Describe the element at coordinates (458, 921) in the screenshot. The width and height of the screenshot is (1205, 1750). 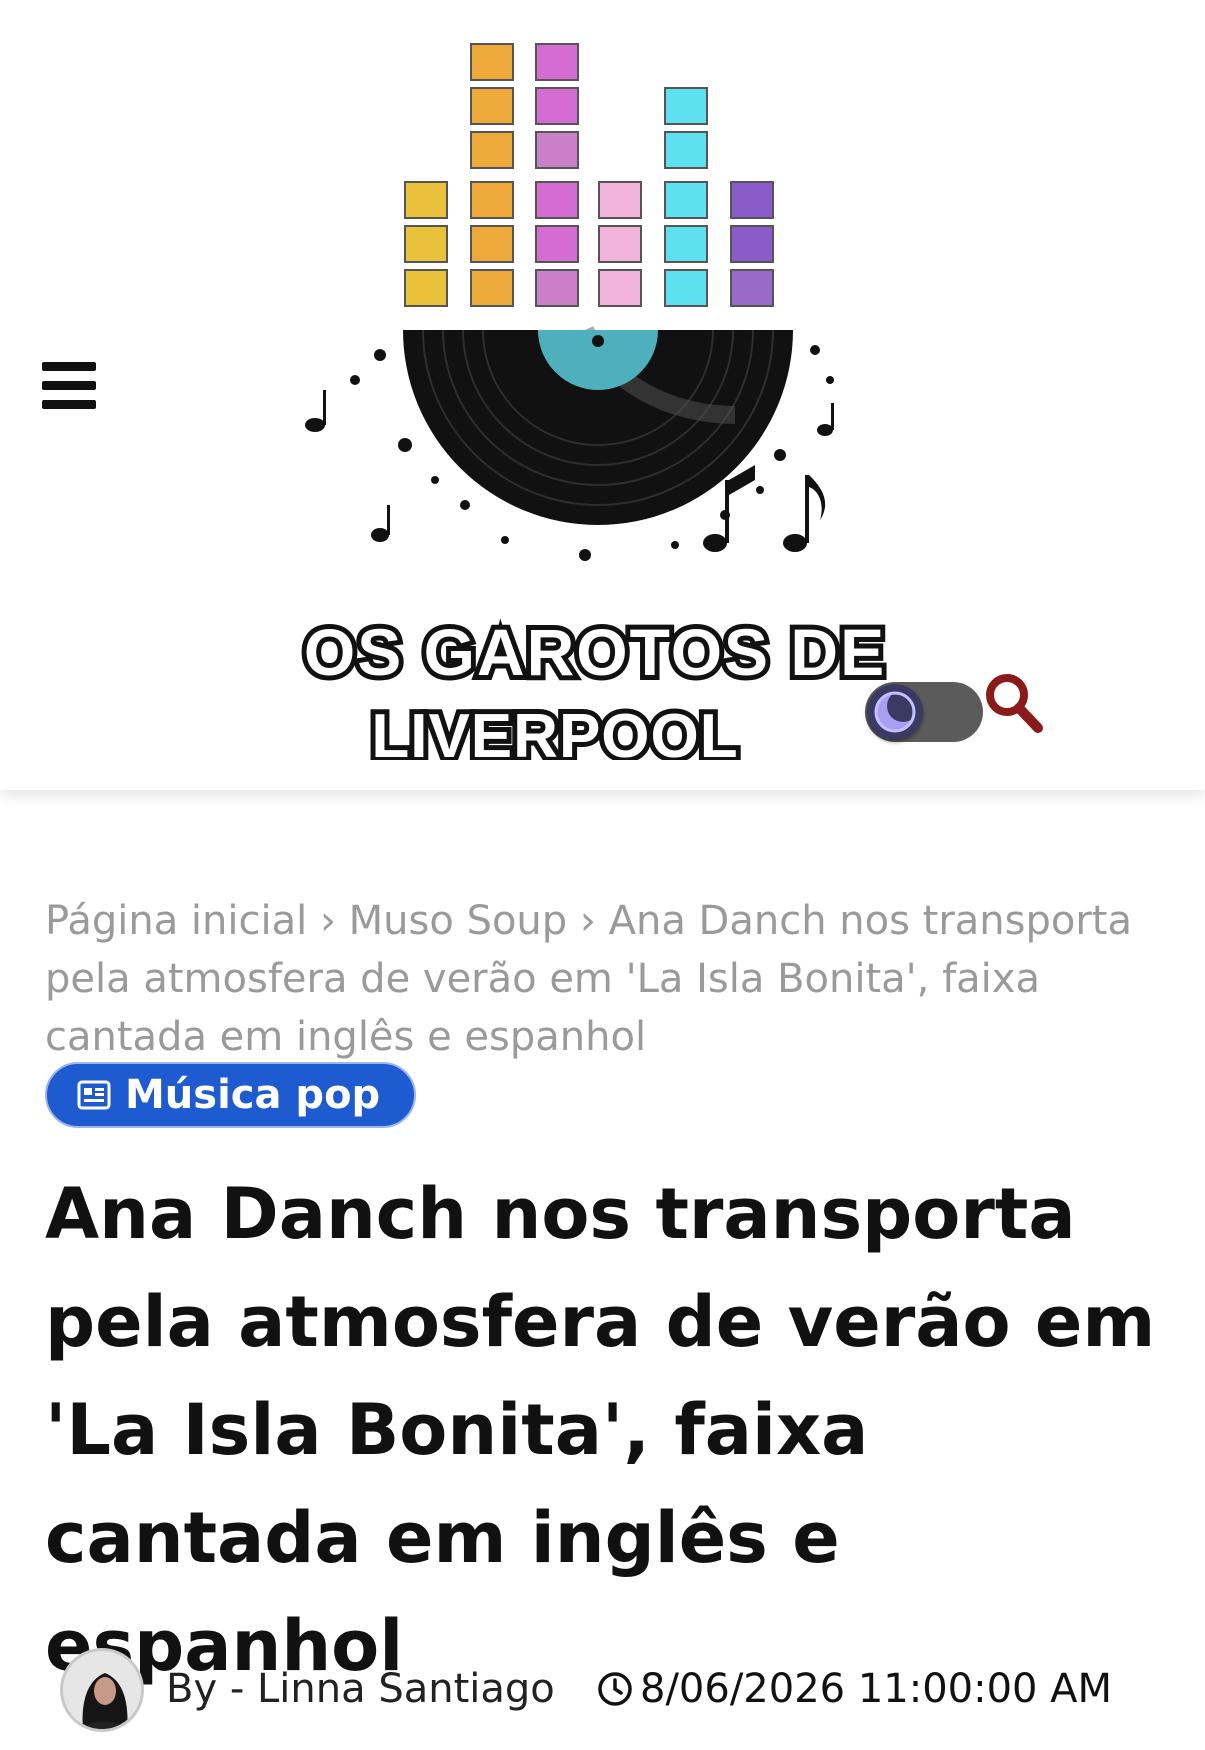
I see `breadcrumb-item-category: Muso Soup` at that location.